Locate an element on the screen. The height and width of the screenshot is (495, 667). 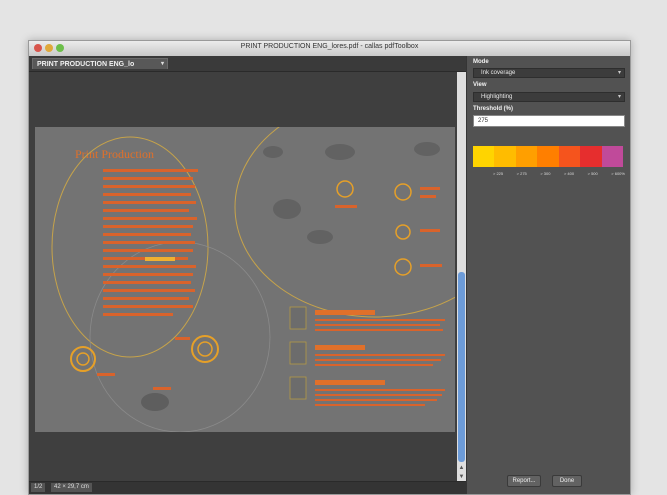
coverage-color-scale is located at coordinates (548, 156).